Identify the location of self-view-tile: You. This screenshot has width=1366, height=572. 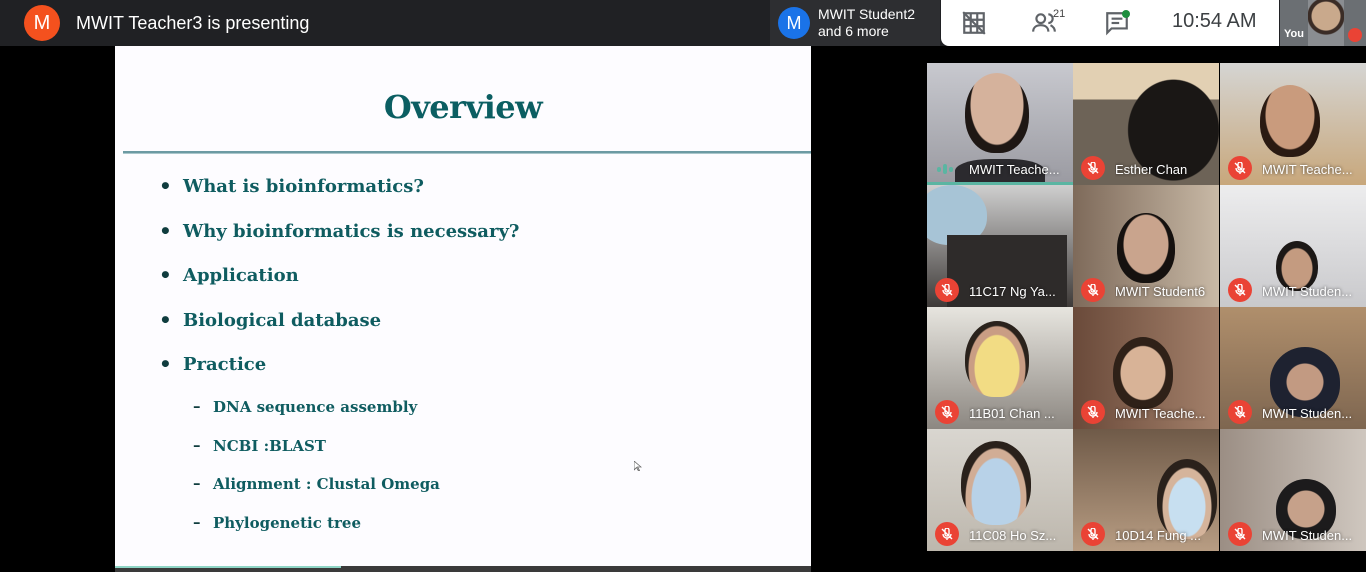
(1323, 23).